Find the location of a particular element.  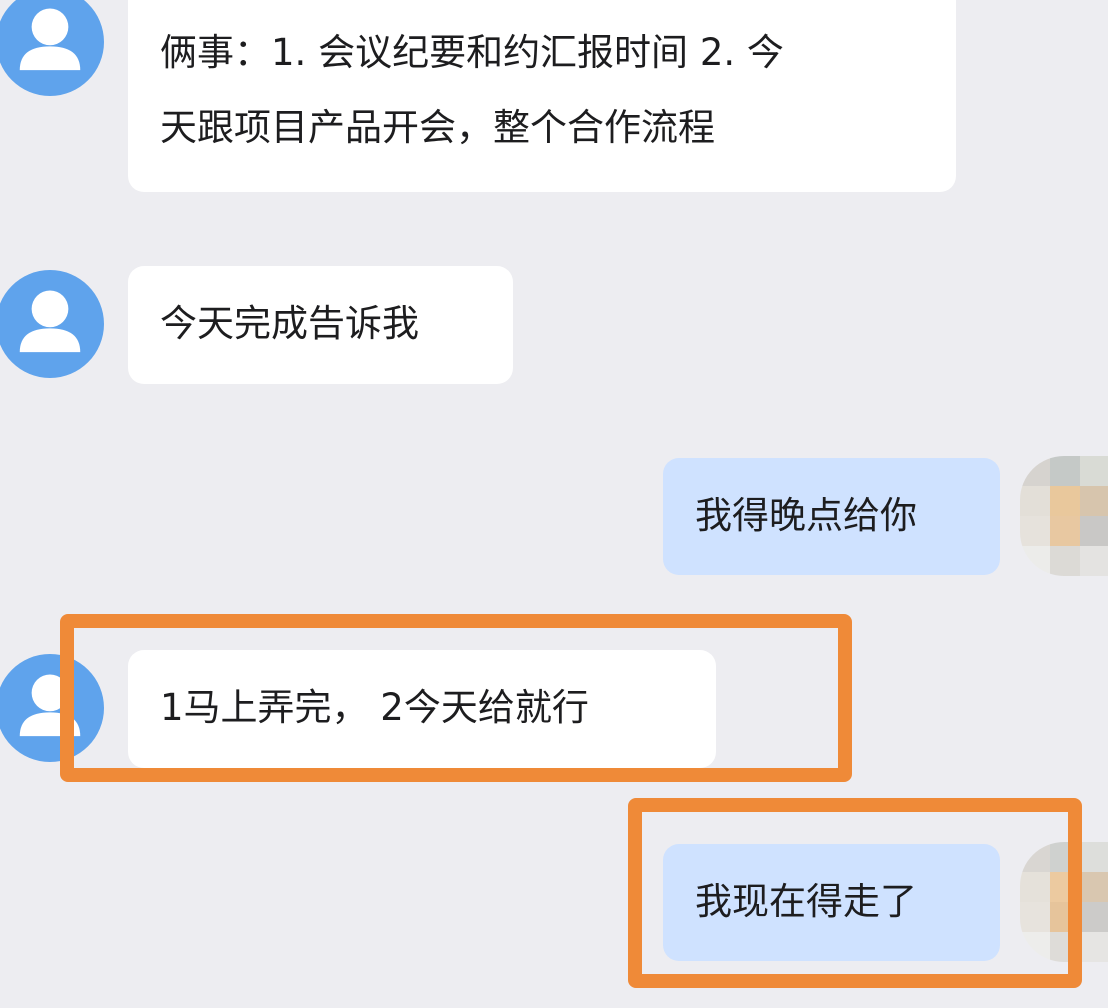

message-text-line: 俩事：1. 会议纪要和约汇报时间 2. 今 is located at coordinates (472, 52).